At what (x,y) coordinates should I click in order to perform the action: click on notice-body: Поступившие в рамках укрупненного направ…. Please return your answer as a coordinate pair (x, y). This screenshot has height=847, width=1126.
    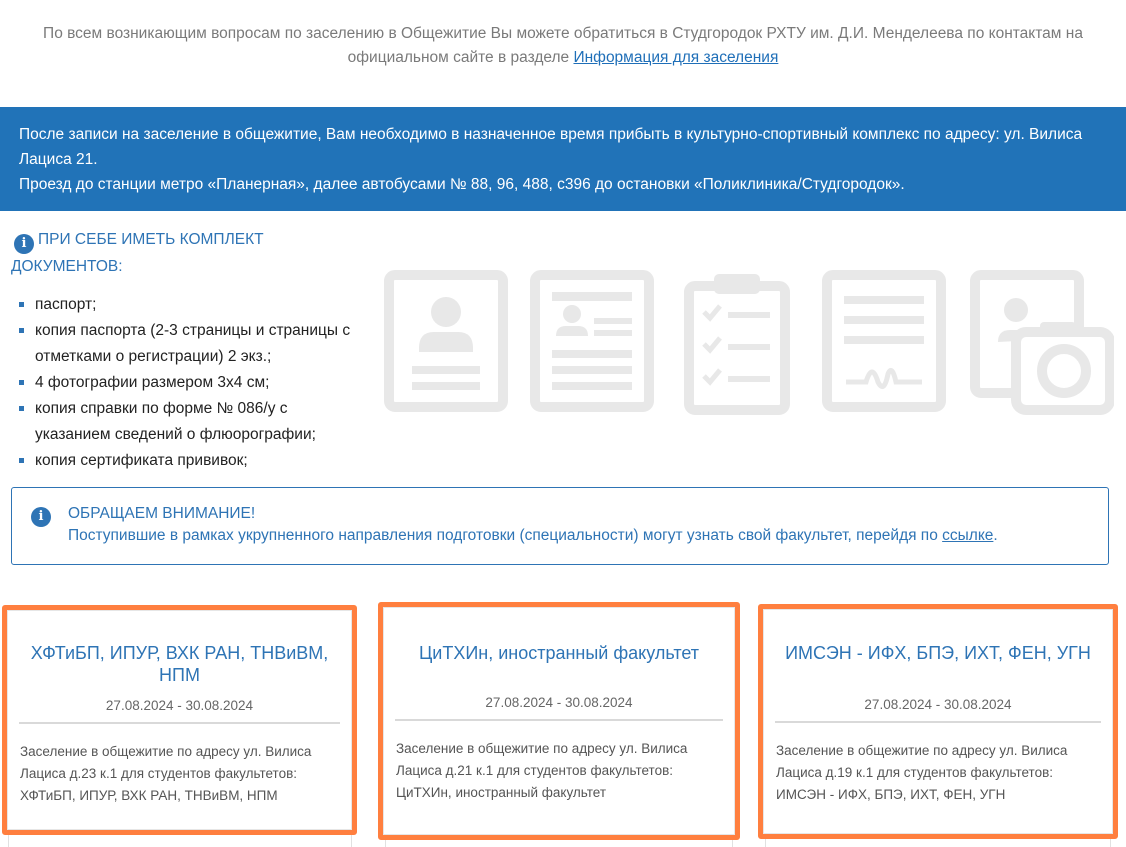
    Looking at the image, I should click on (505, 535).